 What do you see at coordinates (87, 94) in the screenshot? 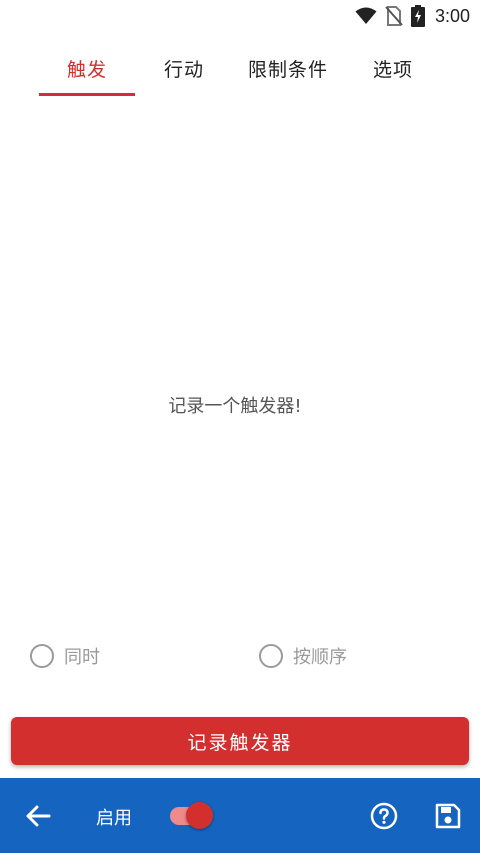
I see `tab-indicator` at bounding box center [87, 94].